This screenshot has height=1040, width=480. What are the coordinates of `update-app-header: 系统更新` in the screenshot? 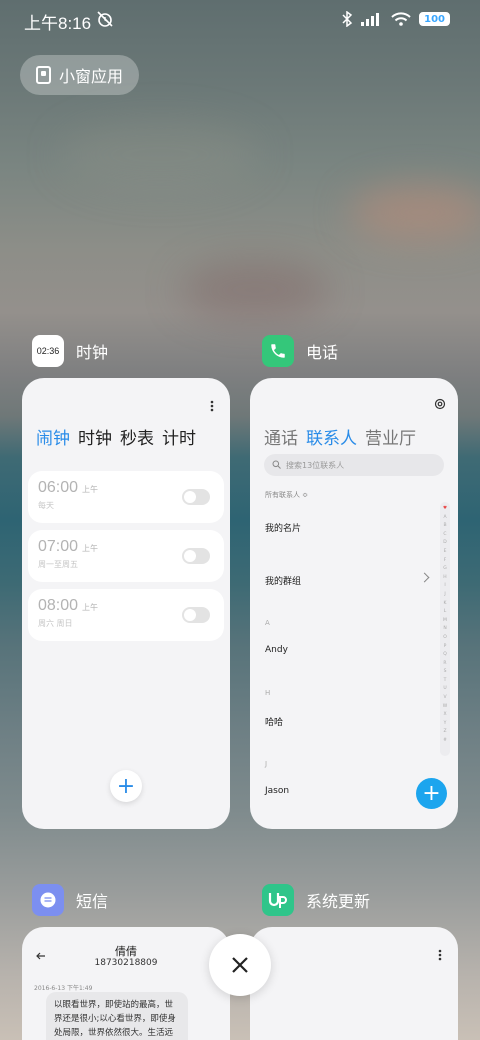 It's located at (316, 900).